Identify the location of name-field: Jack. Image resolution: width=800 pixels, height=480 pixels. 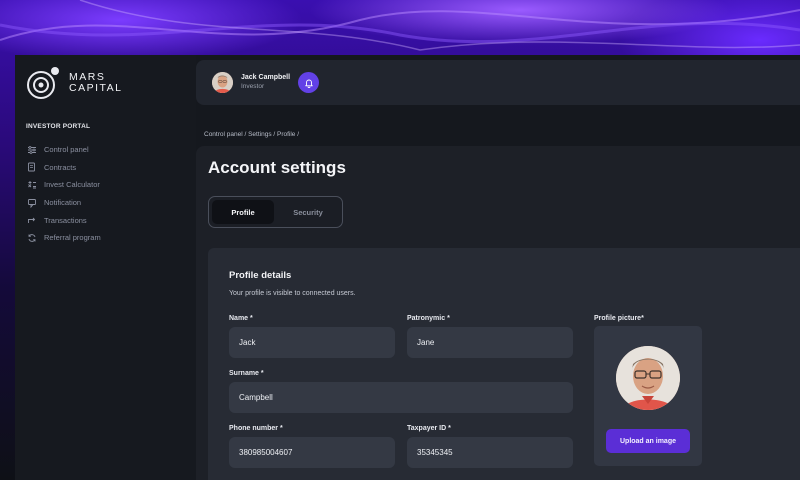
(312, 342).